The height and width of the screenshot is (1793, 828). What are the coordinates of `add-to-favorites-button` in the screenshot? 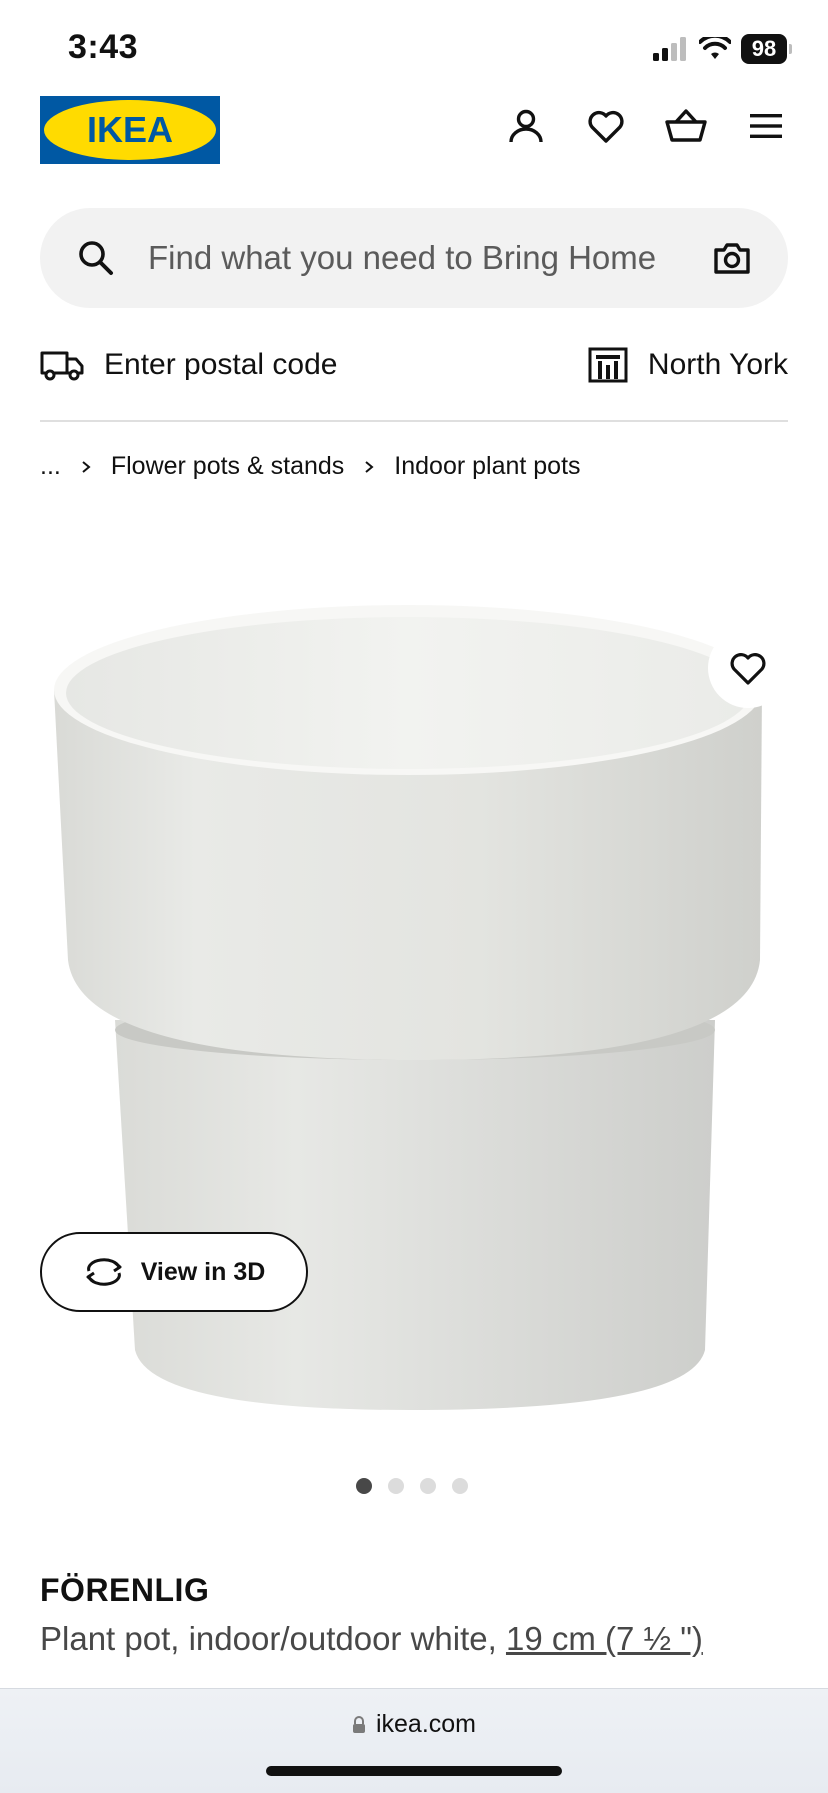 It's located at (748, 668).